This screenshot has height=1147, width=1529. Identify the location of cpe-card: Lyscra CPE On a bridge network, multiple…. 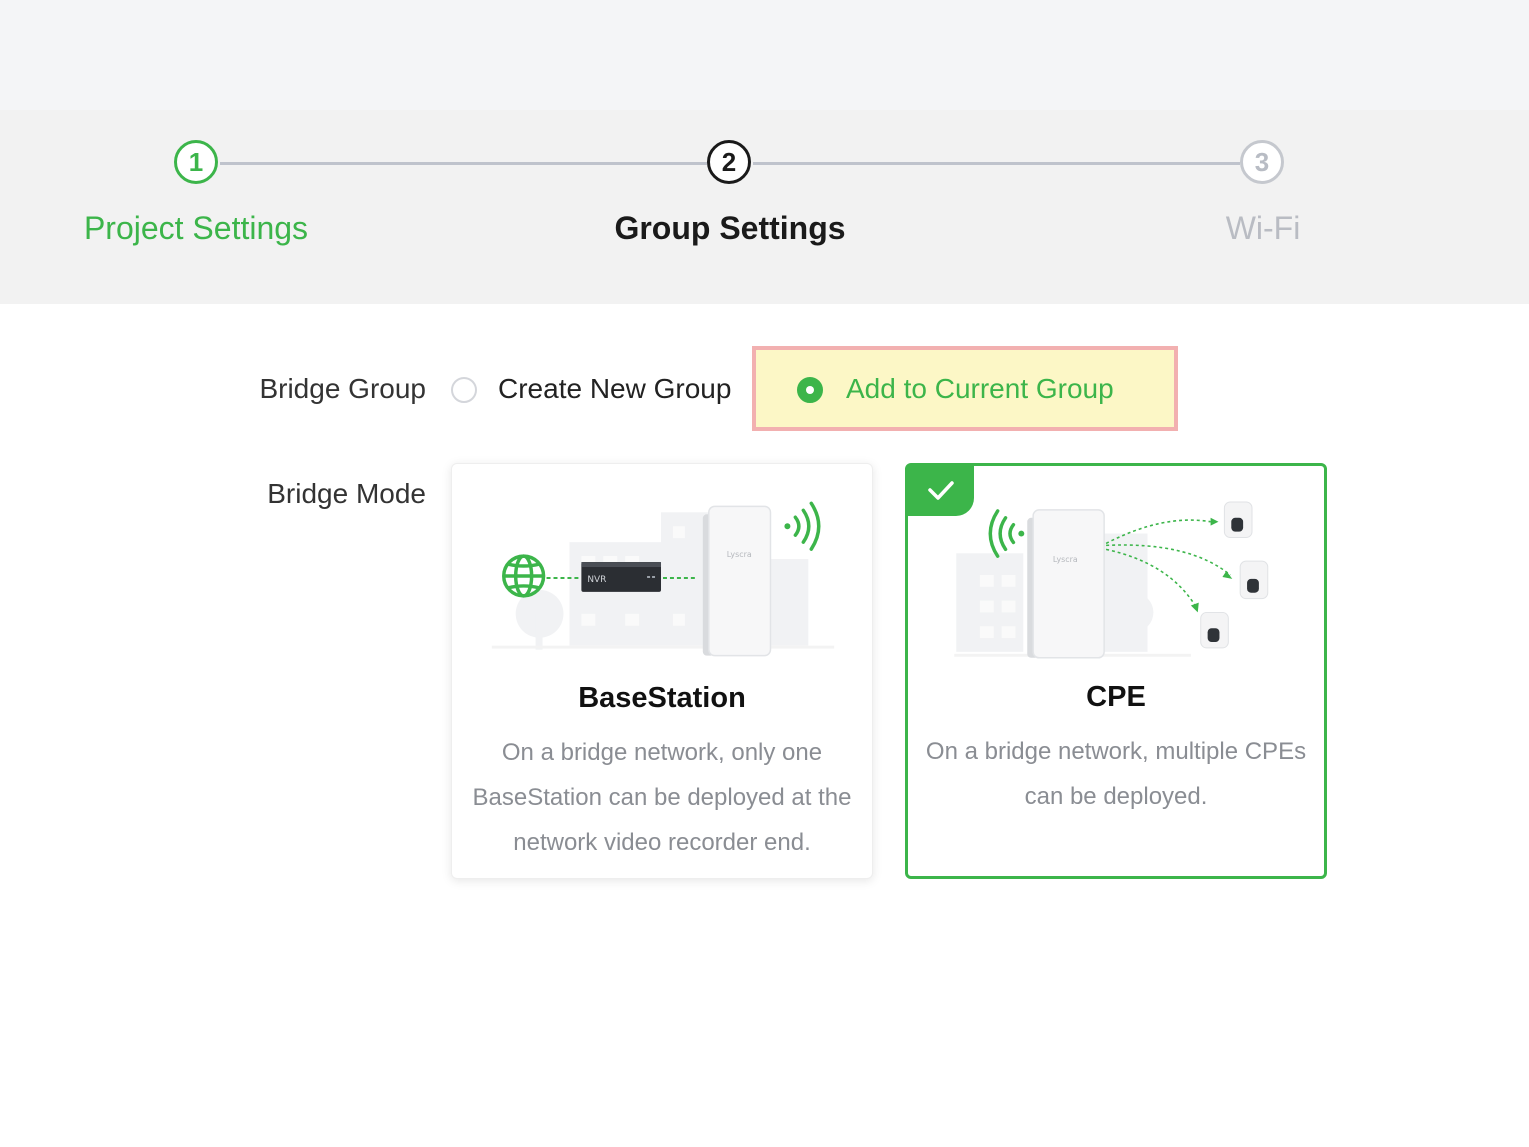
(1116, 671).